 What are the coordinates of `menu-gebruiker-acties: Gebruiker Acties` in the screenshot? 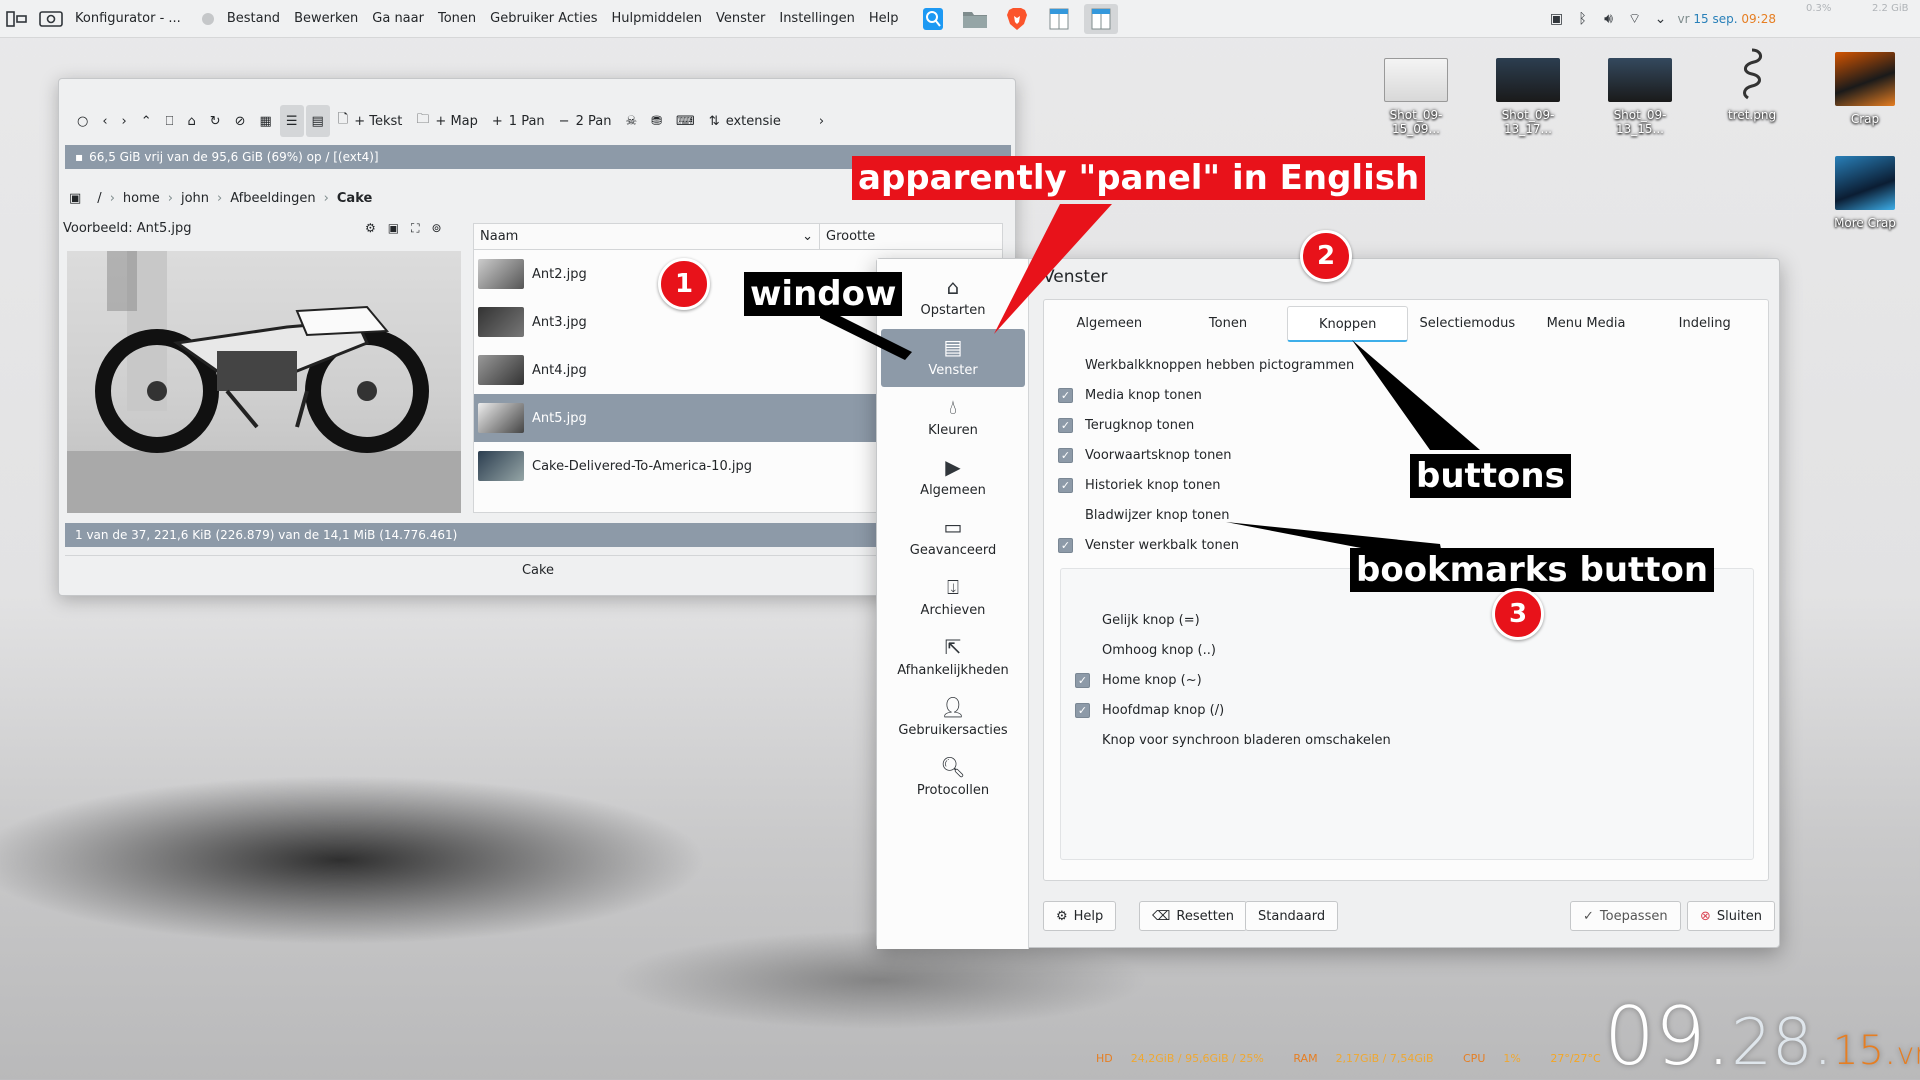 It's located at (543, 19).